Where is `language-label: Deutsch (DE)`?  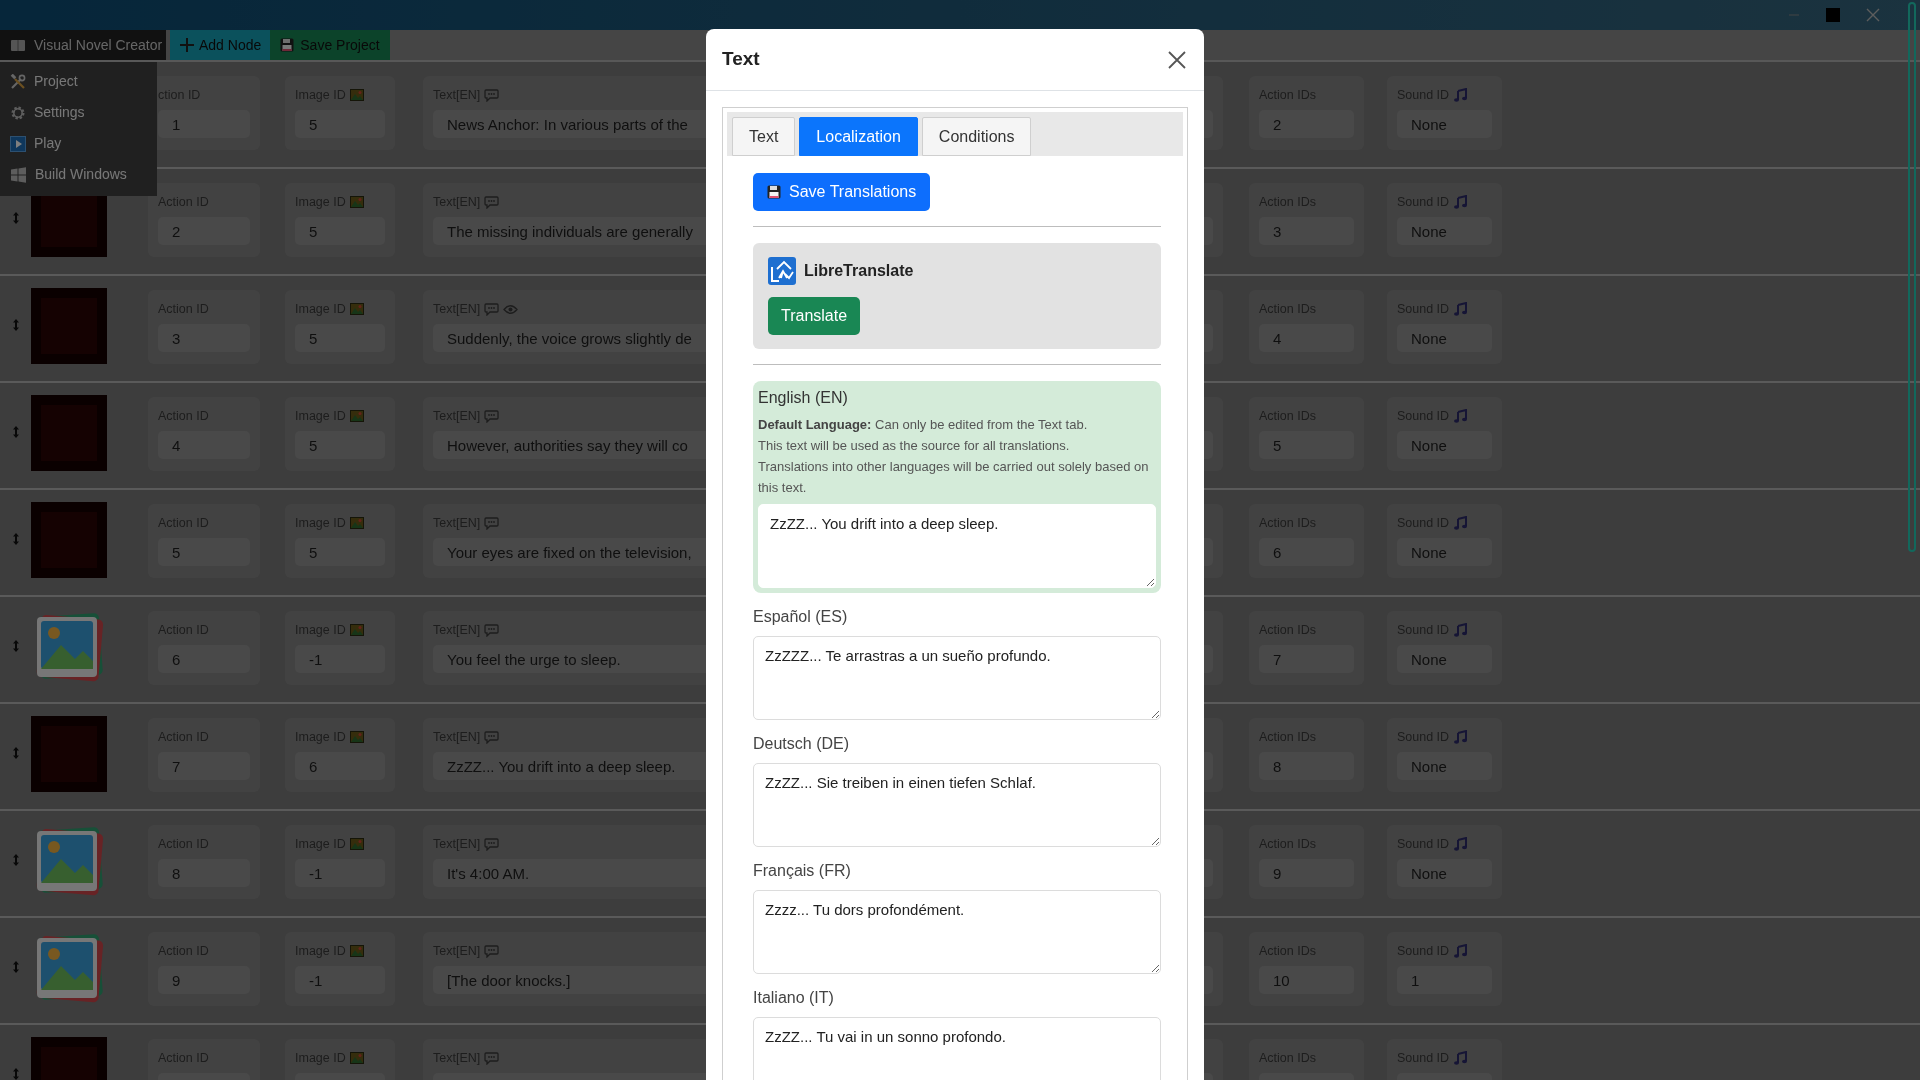 language-label: Deutsch (DE) is located at coordinates (802, 744).